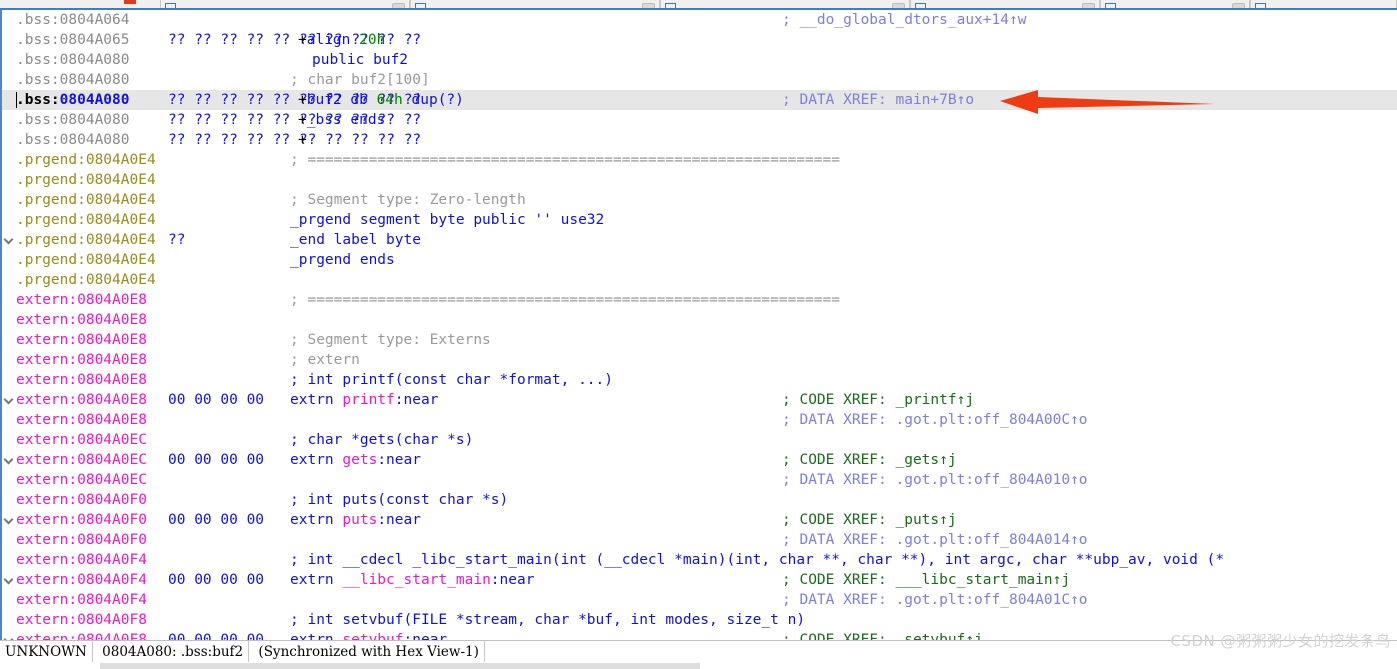 The width and height of the screenshot is (1397, 669). Describe the element at coordinates (341, 120) in the screenshot. I see `line-code: +_bss ends` at that location.